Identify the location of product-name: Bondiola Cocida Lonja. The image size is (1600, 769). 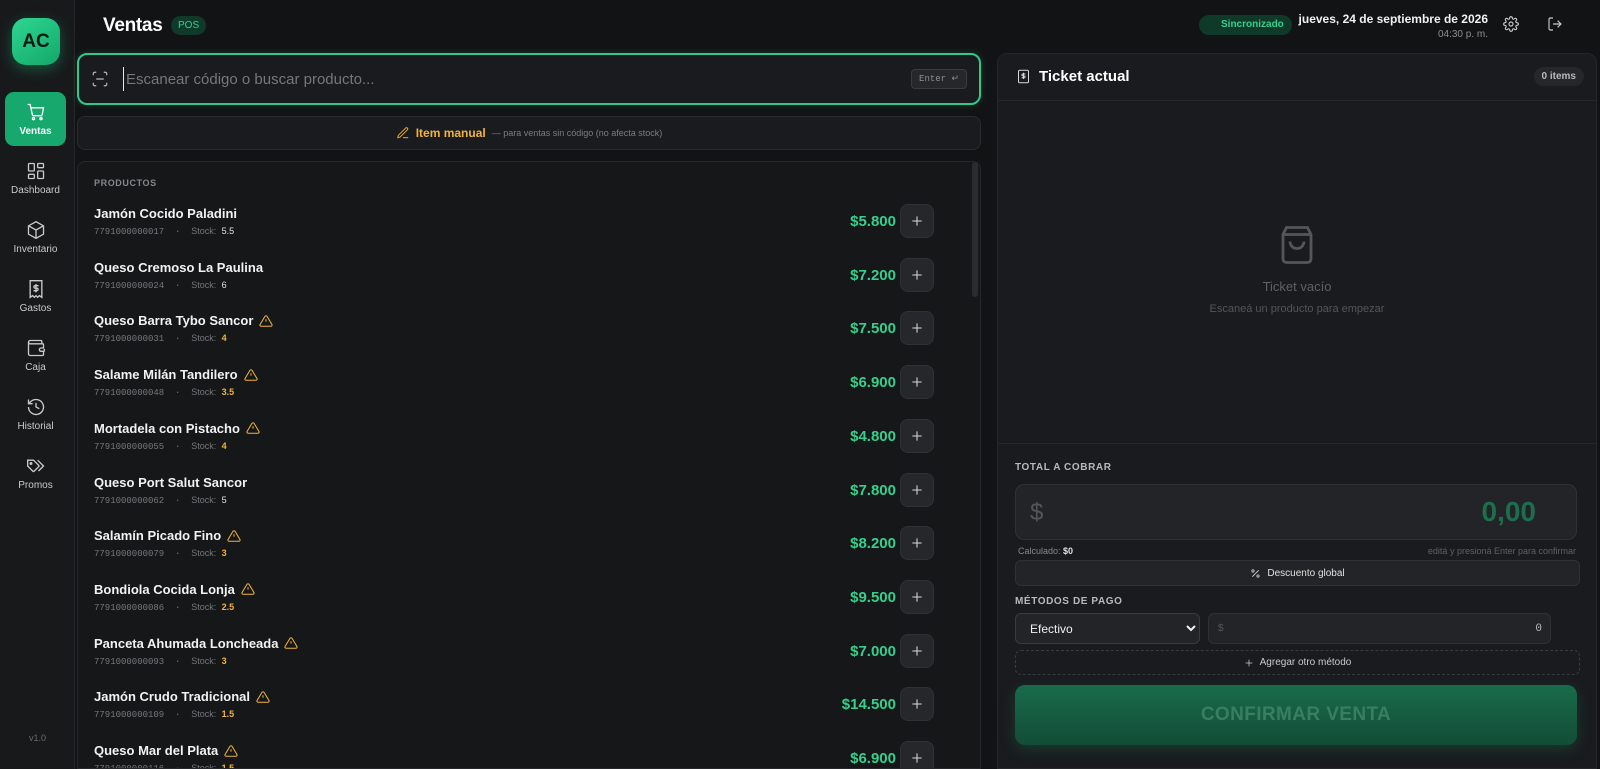
(164, 589).